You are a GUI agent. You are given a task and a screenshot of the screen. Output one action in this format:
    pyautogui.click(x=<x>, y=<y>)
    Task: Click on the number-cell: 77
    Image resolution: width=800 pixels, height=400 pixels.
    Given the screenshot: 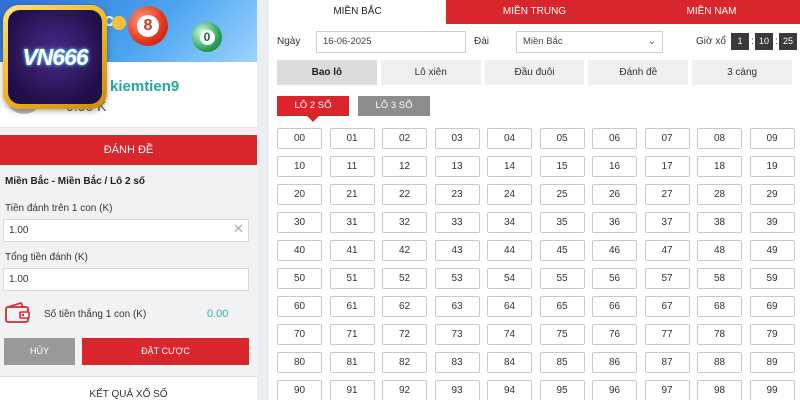 What is the action you would take?
    pyautogui.click(x=667, y=334)
    